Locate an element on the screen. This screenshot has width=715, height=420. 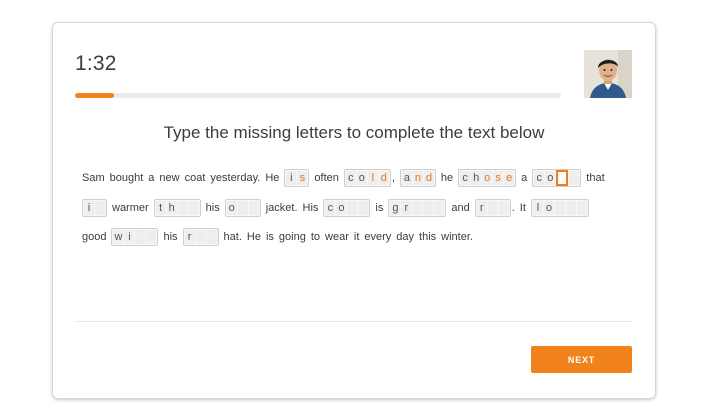
passage-word: It is located at coordinates (522, 207).